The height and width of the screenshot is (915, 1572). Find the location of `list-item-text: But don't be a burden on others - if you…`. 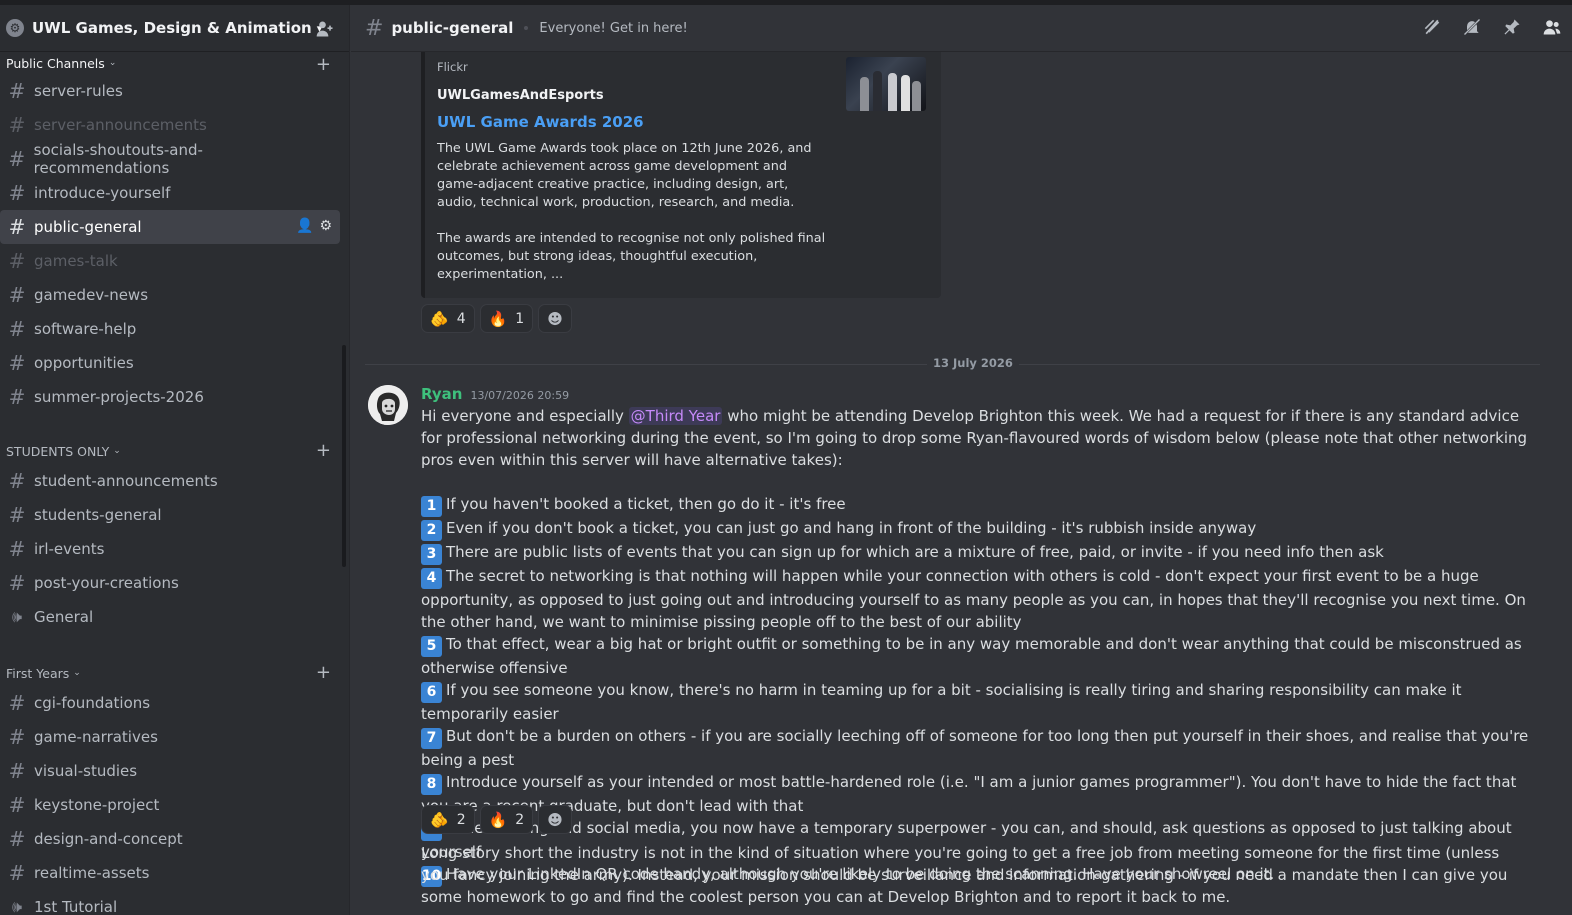

list-item-text: But don't be a burden on others - if you… is located at coordinates (975, 748).